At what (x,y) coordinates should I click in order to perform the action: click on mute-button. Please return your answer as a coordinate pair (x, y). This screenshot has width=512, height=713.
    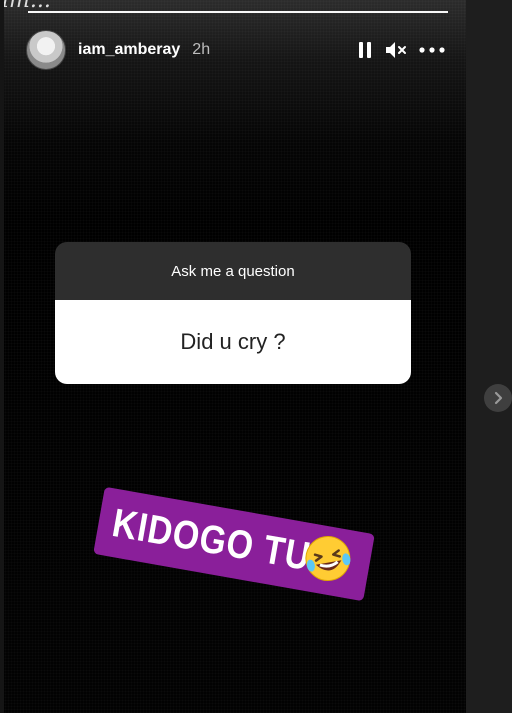
    Looking at the image, I should click on (396, 50).